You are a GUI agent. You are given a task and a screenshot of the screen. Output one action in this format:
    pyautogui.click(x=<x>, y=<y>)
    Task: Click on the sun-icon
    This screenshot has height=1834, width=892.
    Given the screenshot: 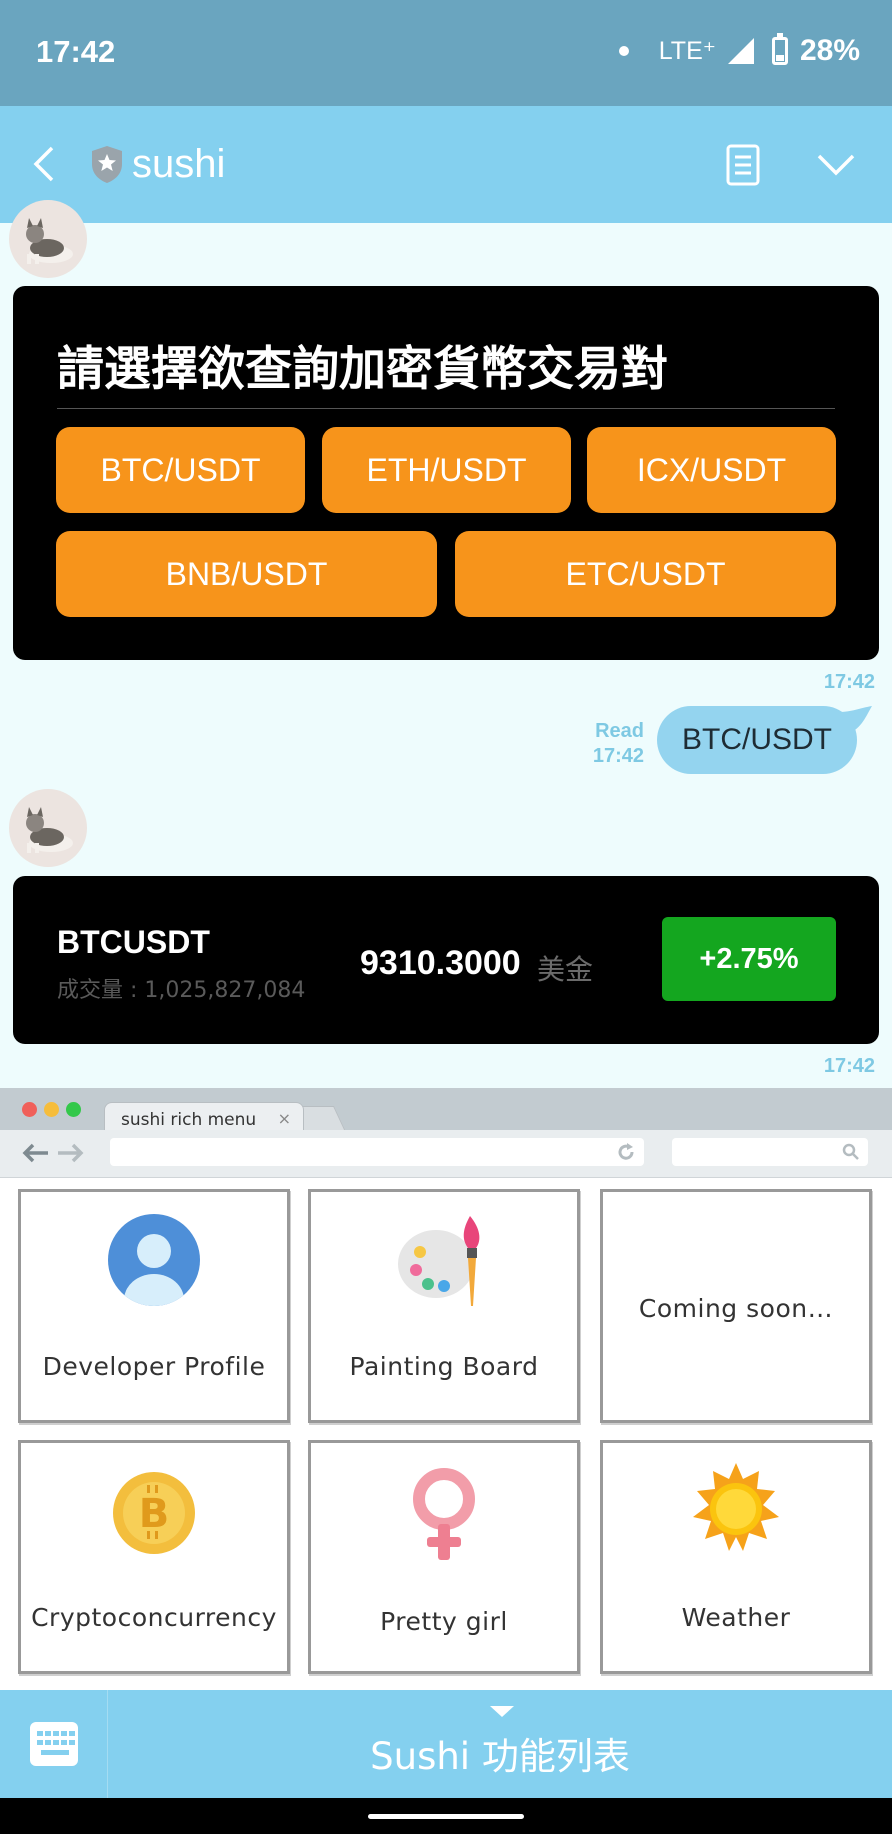 What is the action you would take?
    pyautogui.click(x=736, y=1507)
    